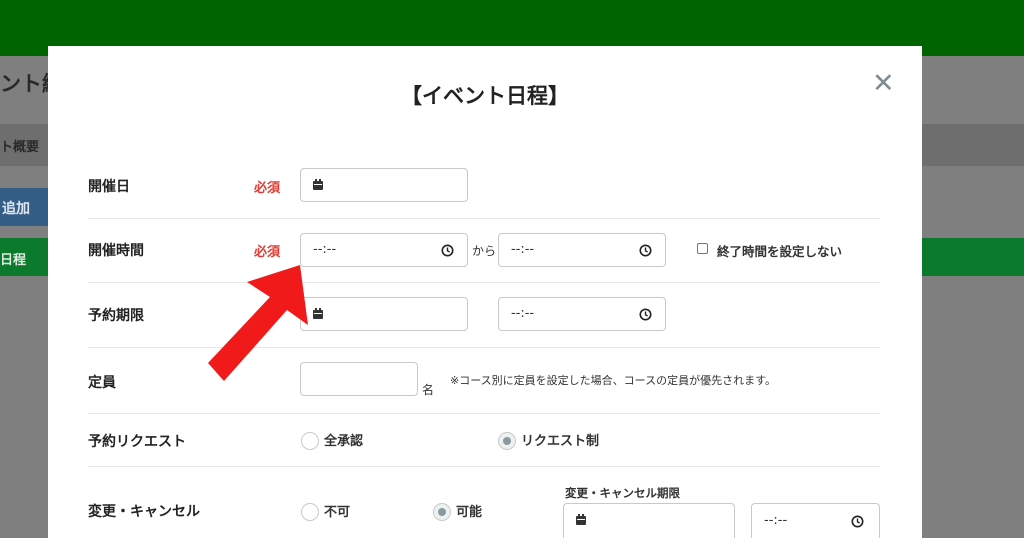 Image resolution: width=1024 pixels, height=538 pixels. What do you see at coordinates (310, 441) in the screenshot?
I see `radio-auto-approve` at bounding box center [310, 441].